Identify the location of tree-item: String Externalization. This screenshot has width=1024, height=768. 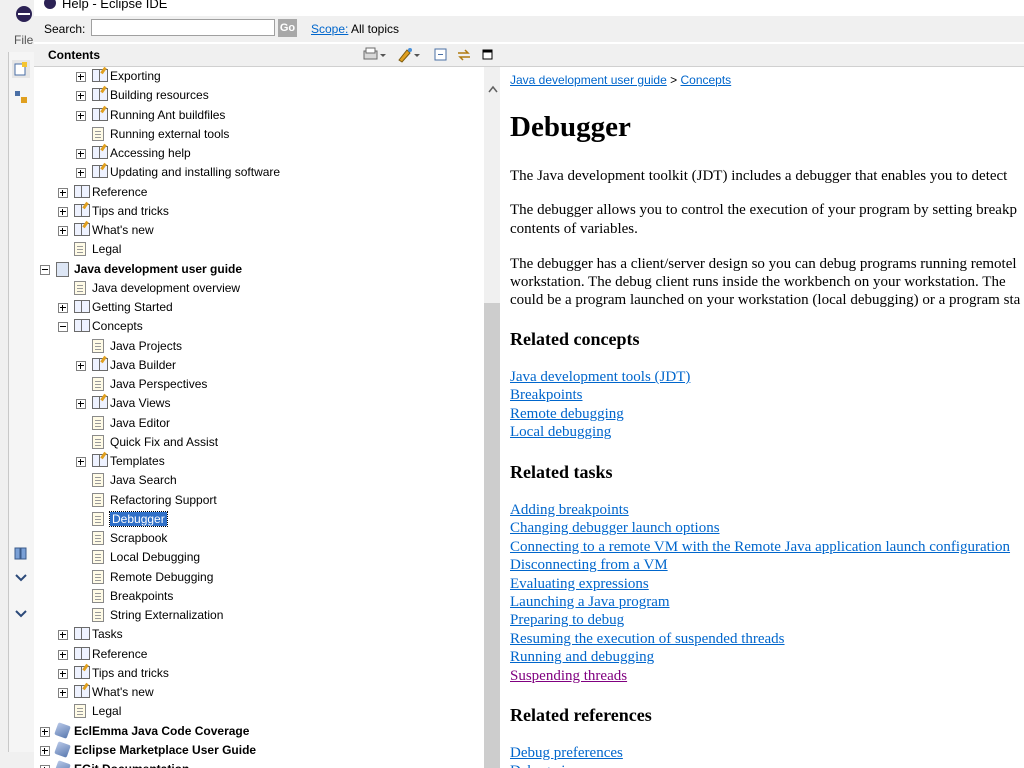
(259, 616).